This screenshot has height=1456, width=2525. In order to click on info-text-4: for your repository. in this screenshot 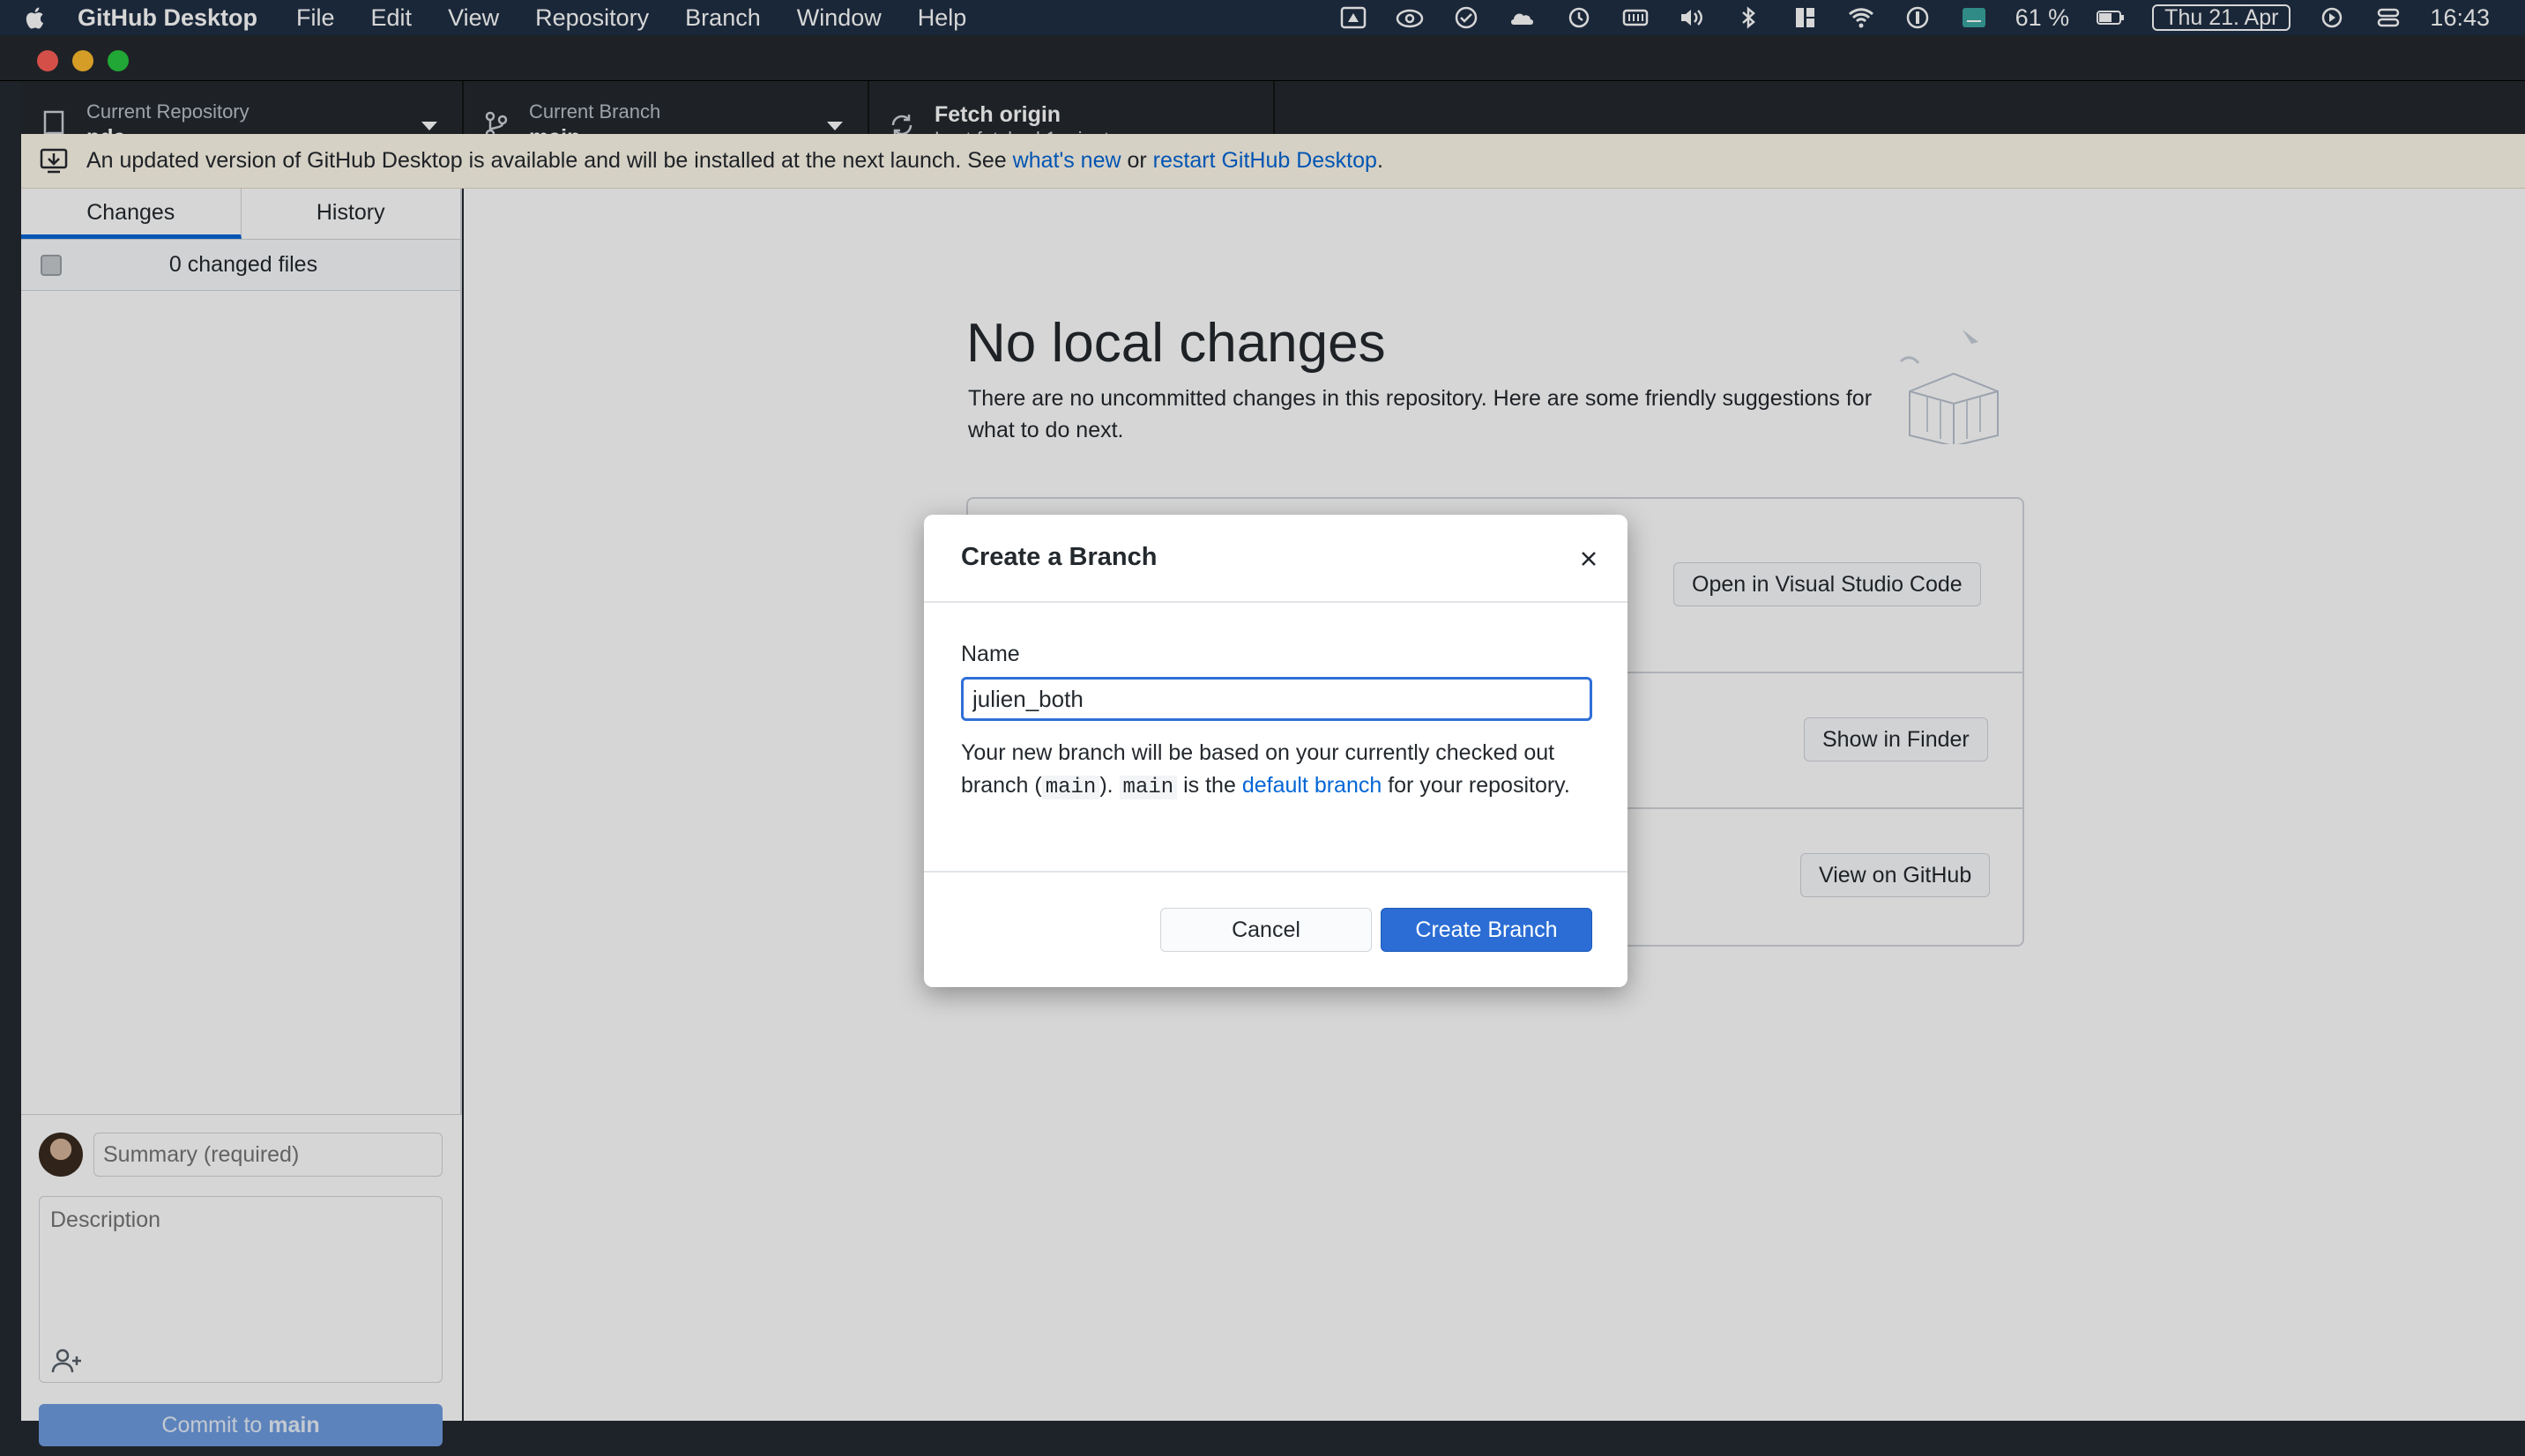, I will do `click(1476, 785)`.